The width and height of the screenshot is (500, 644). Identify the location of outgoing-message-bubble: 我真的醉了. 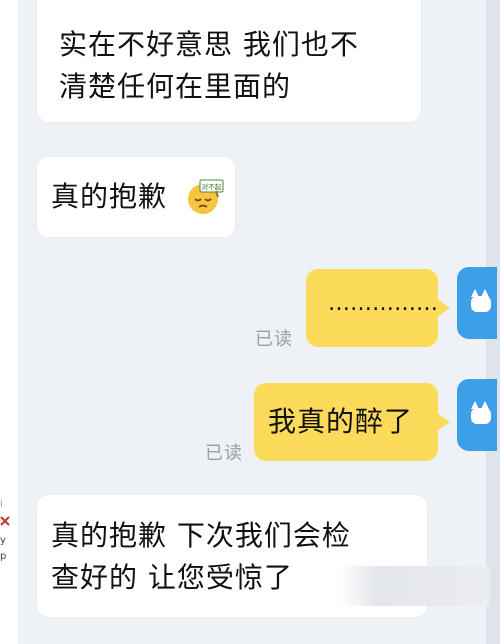
(352, 422).